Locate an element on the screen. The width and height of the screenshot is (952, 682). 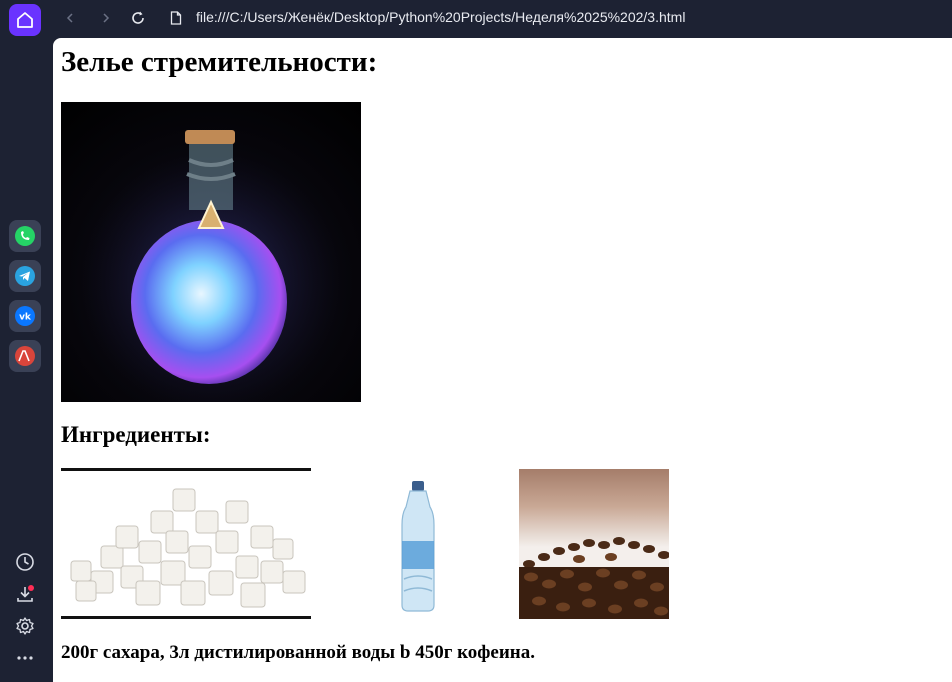
chevron-right-icon is located at coordinates (106, 18).